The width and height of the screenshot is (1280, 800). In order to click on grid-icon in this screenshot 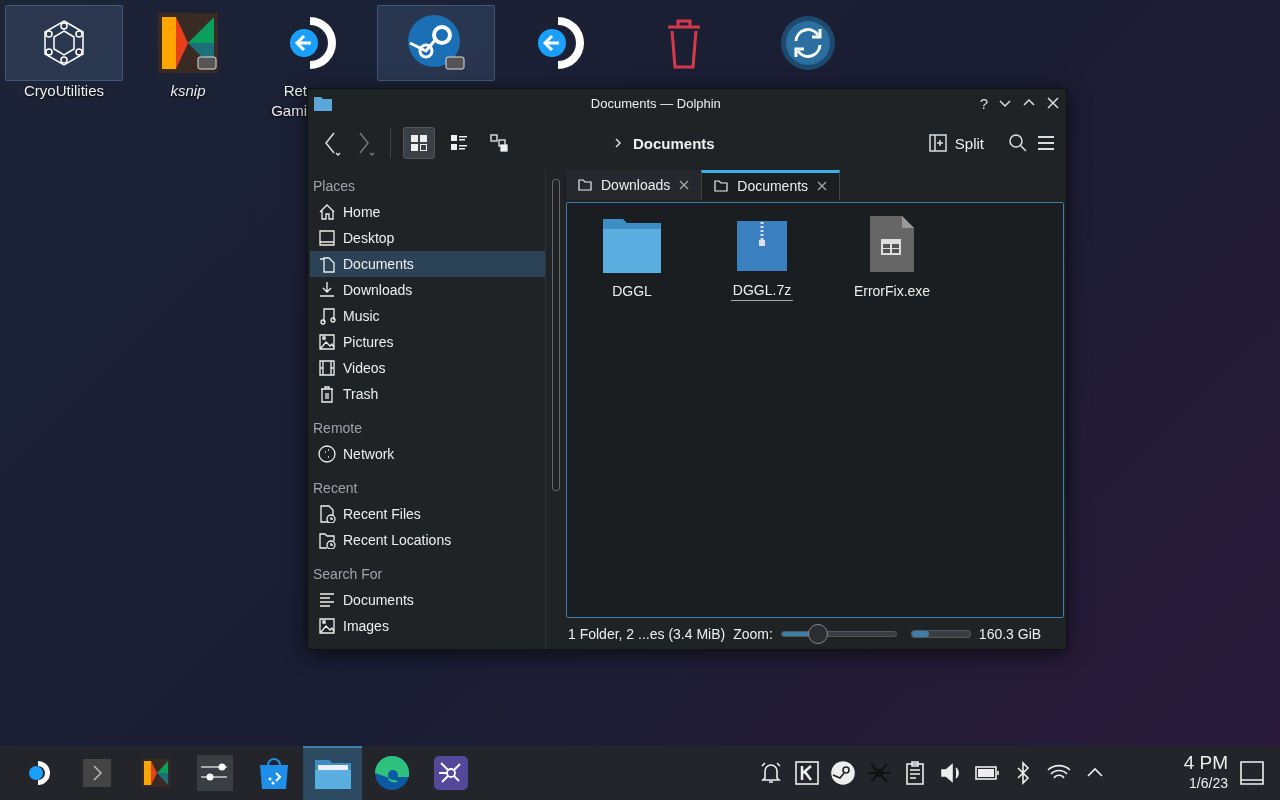, I will do `click(419, 143)`.